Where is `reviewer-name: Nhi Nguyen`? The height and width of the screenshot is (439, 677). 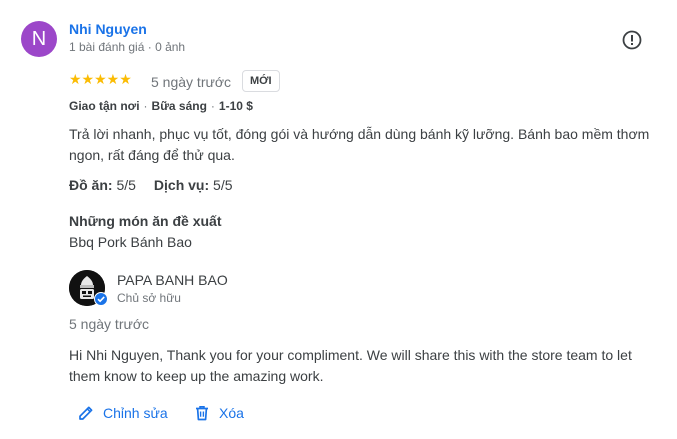 reviewer-name: Nhi Nguyen is located at coordinates (108, 29).